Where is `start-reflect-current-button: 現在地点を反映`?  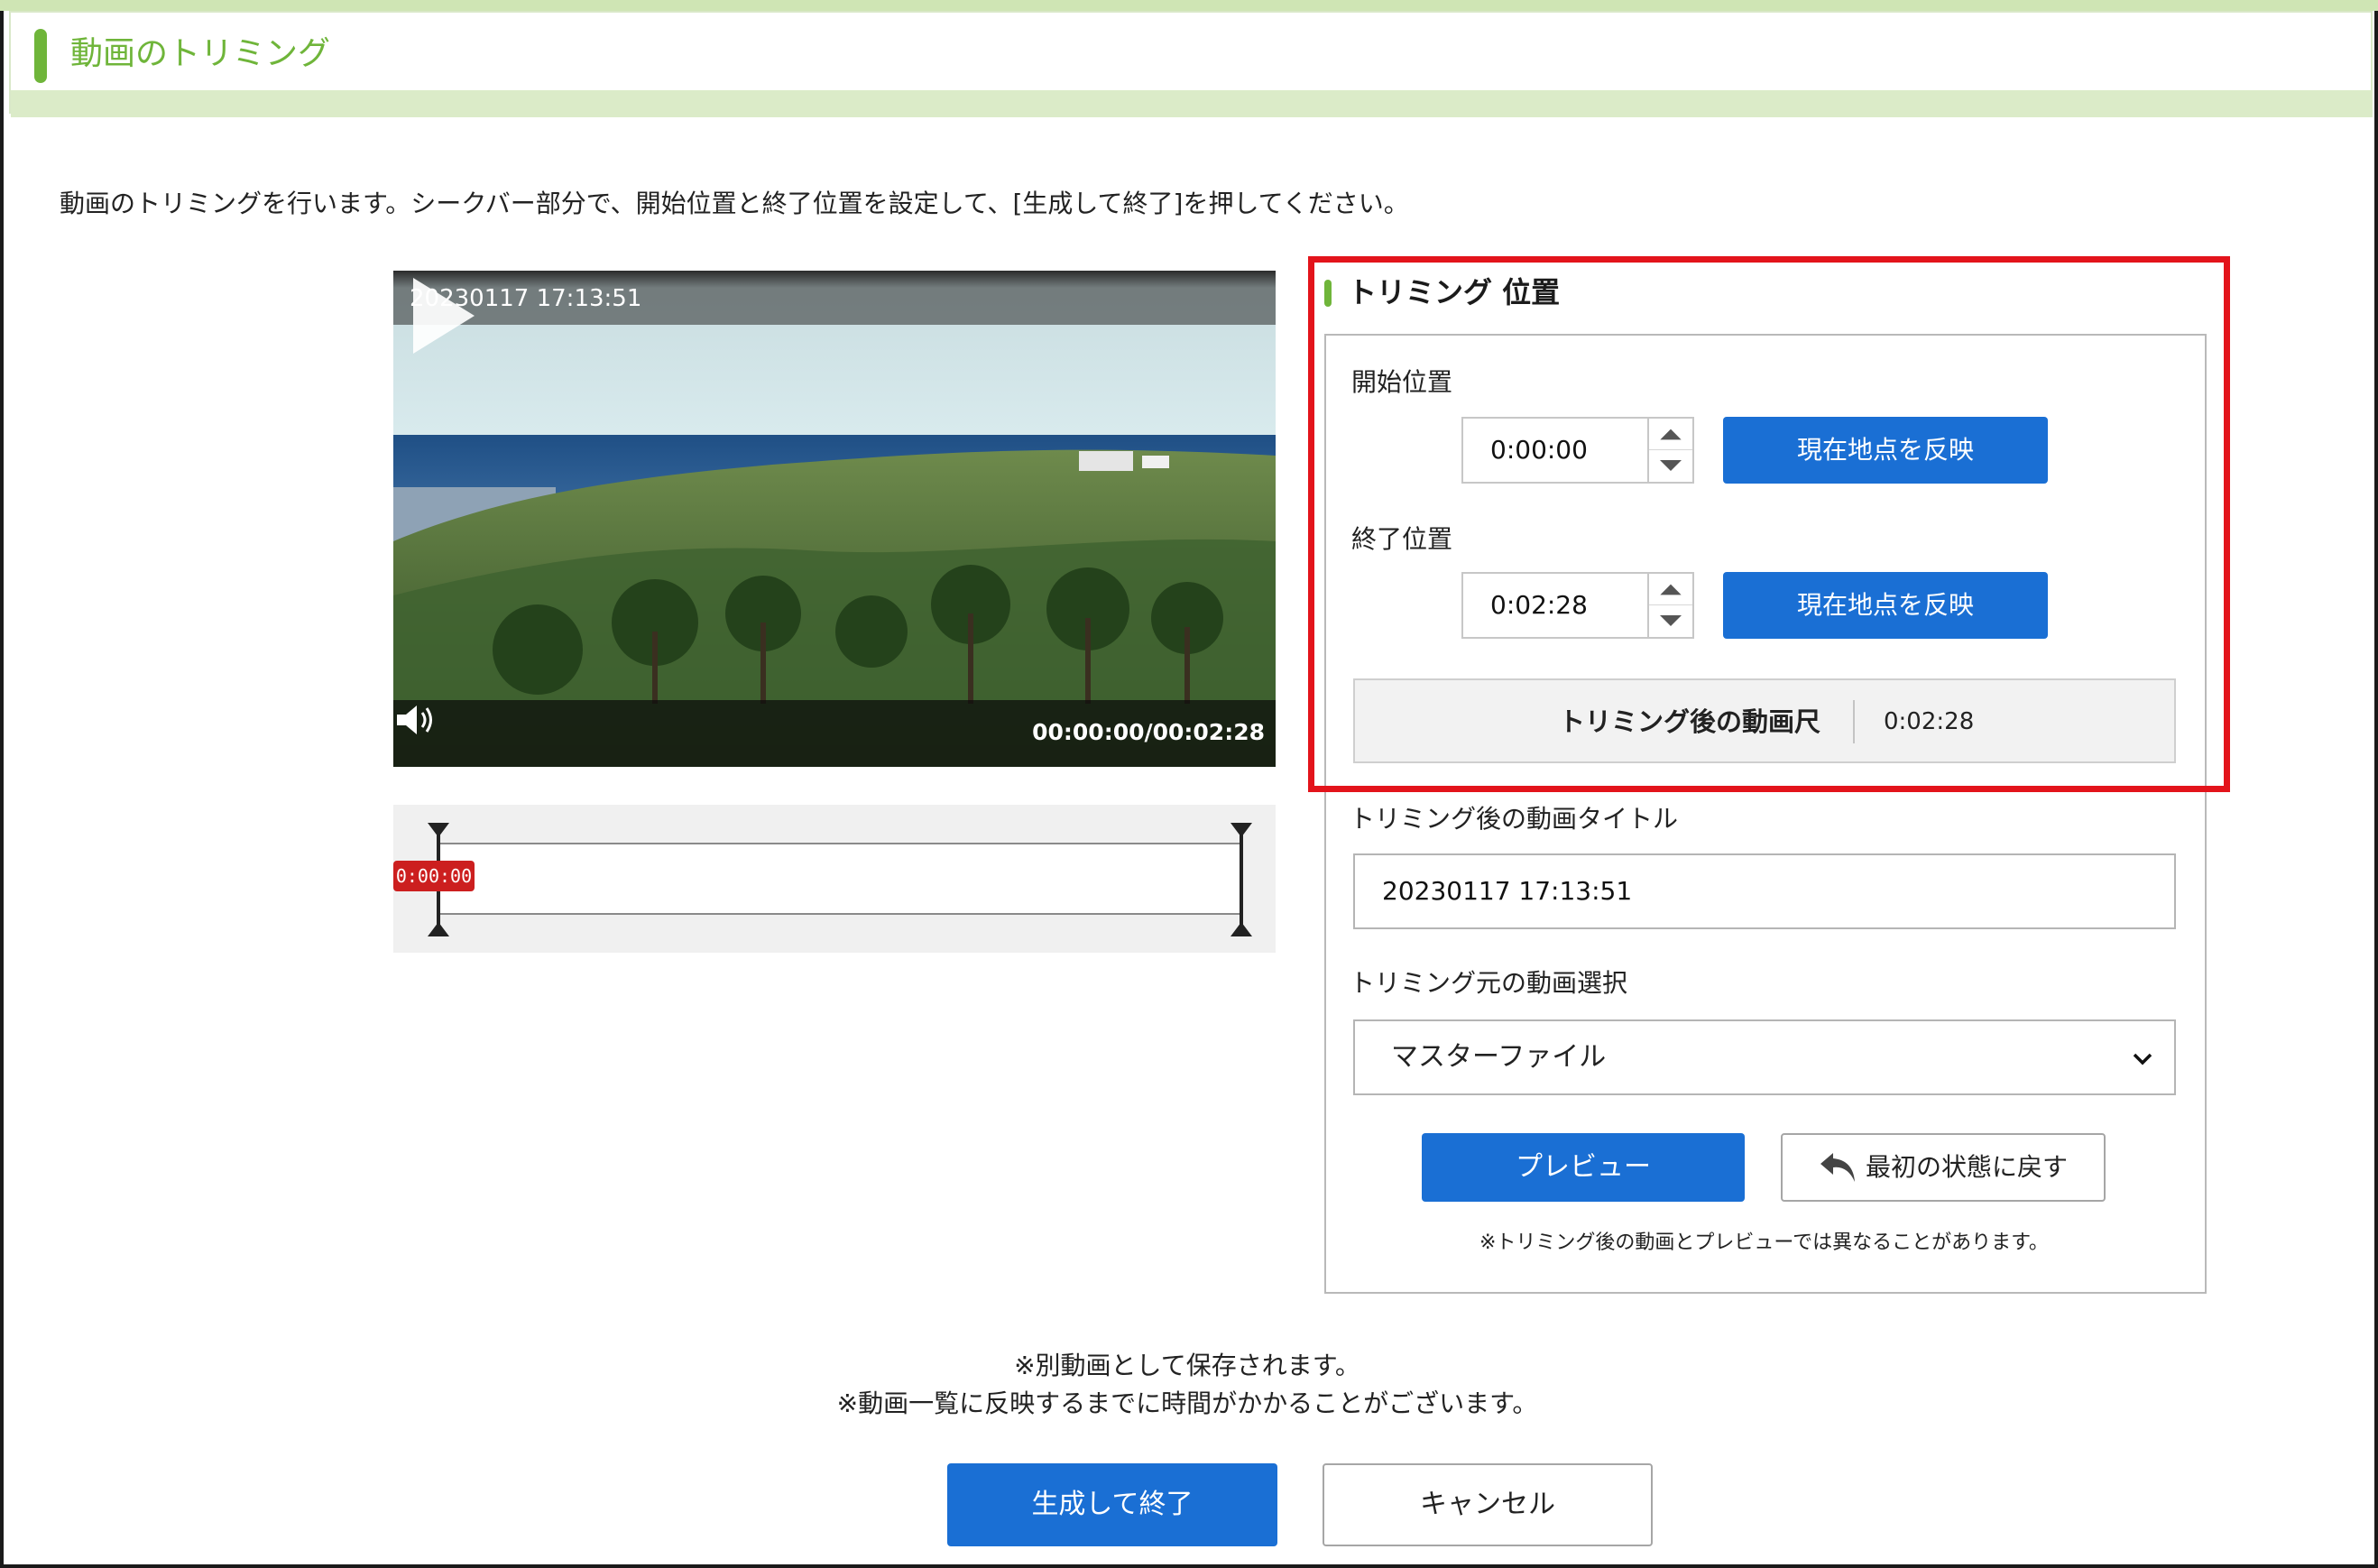
start-reflect-current-button: 現在地点を反映 is located at coordinates (1885, 450).